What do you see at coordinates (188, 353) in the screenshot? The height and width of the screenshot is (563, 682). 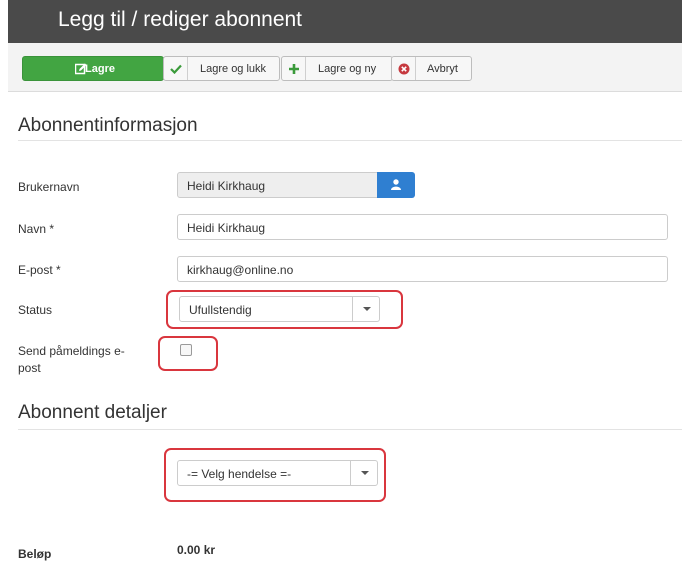 I see `checkbox-highlight` at bounding box center [188, 353].